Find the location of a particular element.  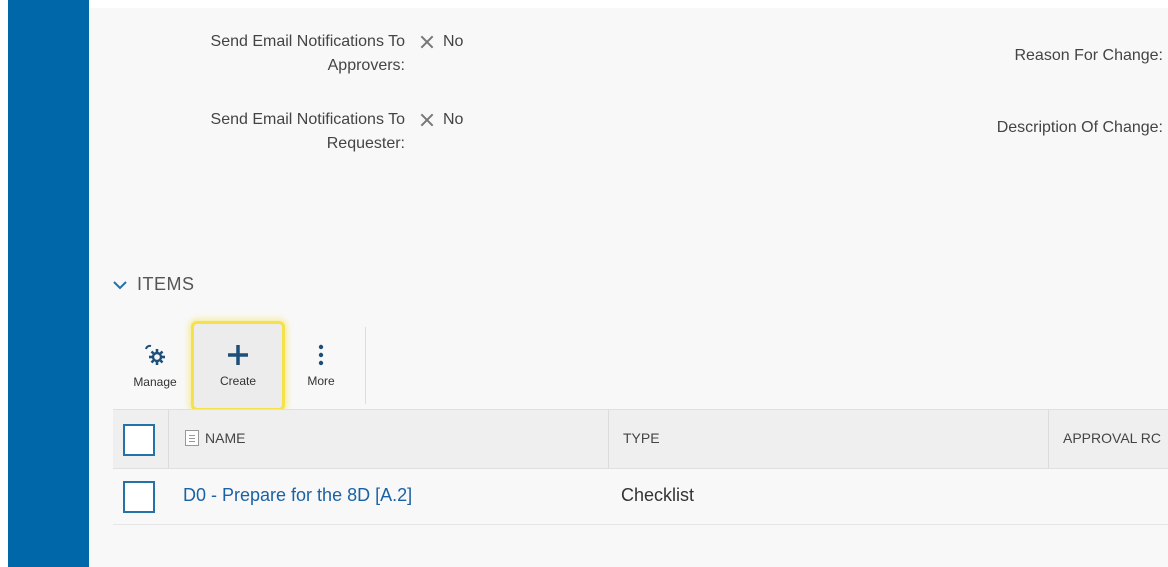

email-requester-label-line2: Requester: is located at coordinates (365, 143).